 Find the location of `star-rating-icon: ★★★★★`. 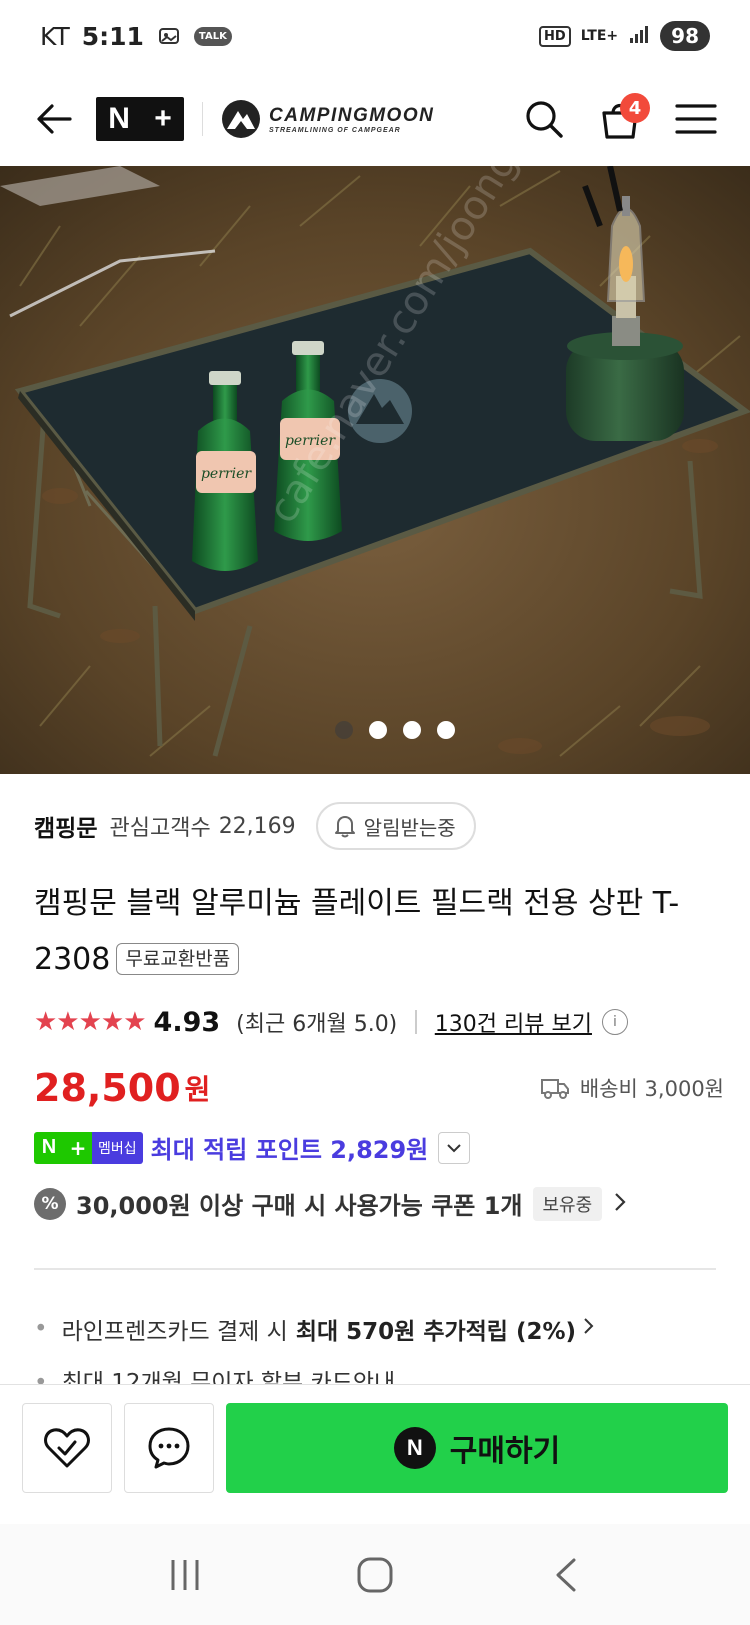

star-rating-icon: ★★★★★ is located at coordinates (90, 1022).